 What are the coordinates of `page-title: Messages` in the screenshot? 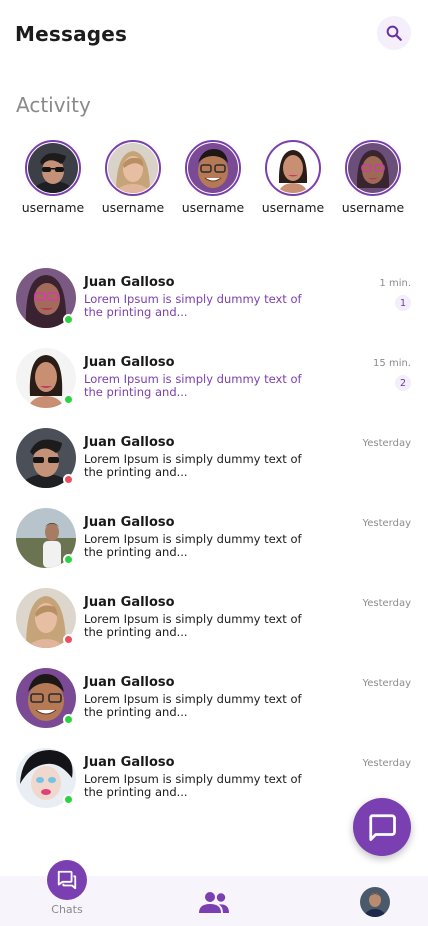 It's located at (71, 34).